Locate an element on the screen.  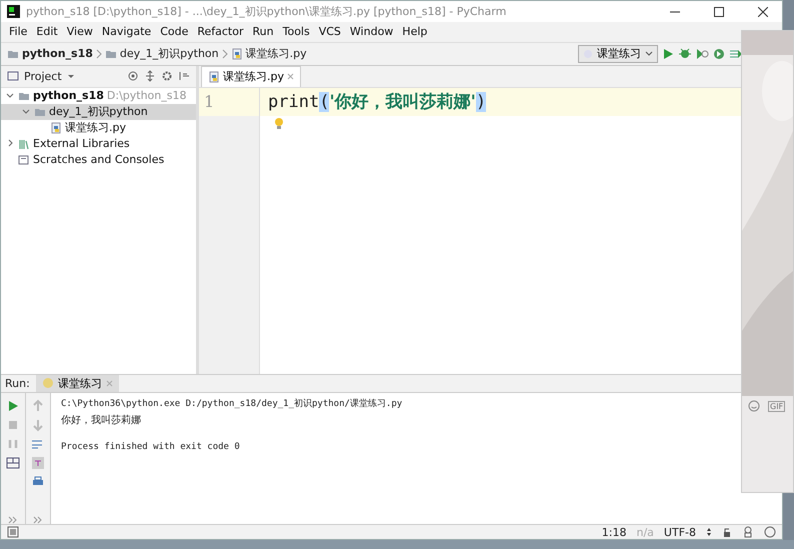
editor-tab: 课堂练习.py is located at coordinates (251, 76).